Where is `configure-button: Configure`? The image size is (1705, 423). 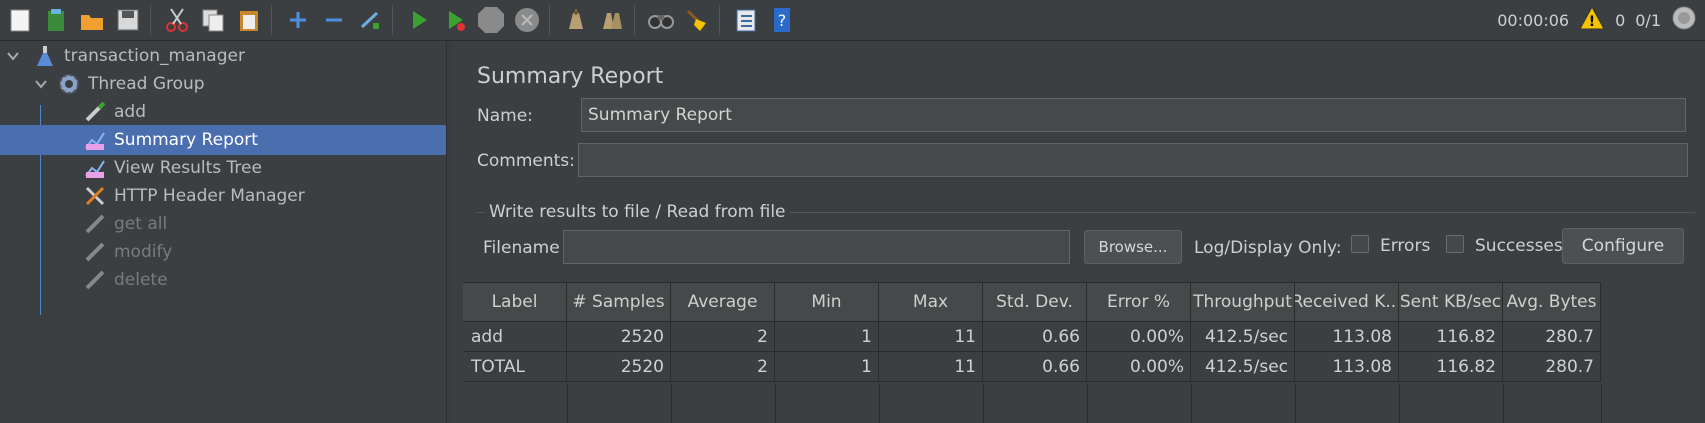
configure-button: Configure is located at coordinates (1623, 246).